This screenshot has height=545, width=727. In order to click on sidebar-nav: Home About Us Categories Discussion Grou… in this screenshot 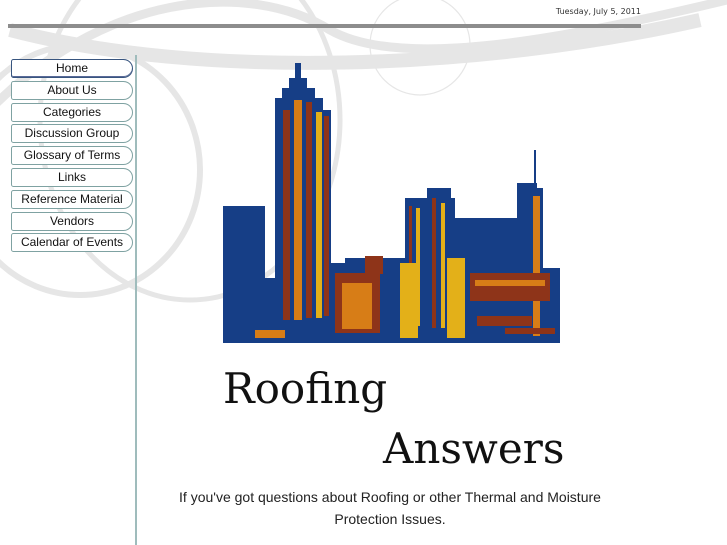, I will do `click(72, 157)`.